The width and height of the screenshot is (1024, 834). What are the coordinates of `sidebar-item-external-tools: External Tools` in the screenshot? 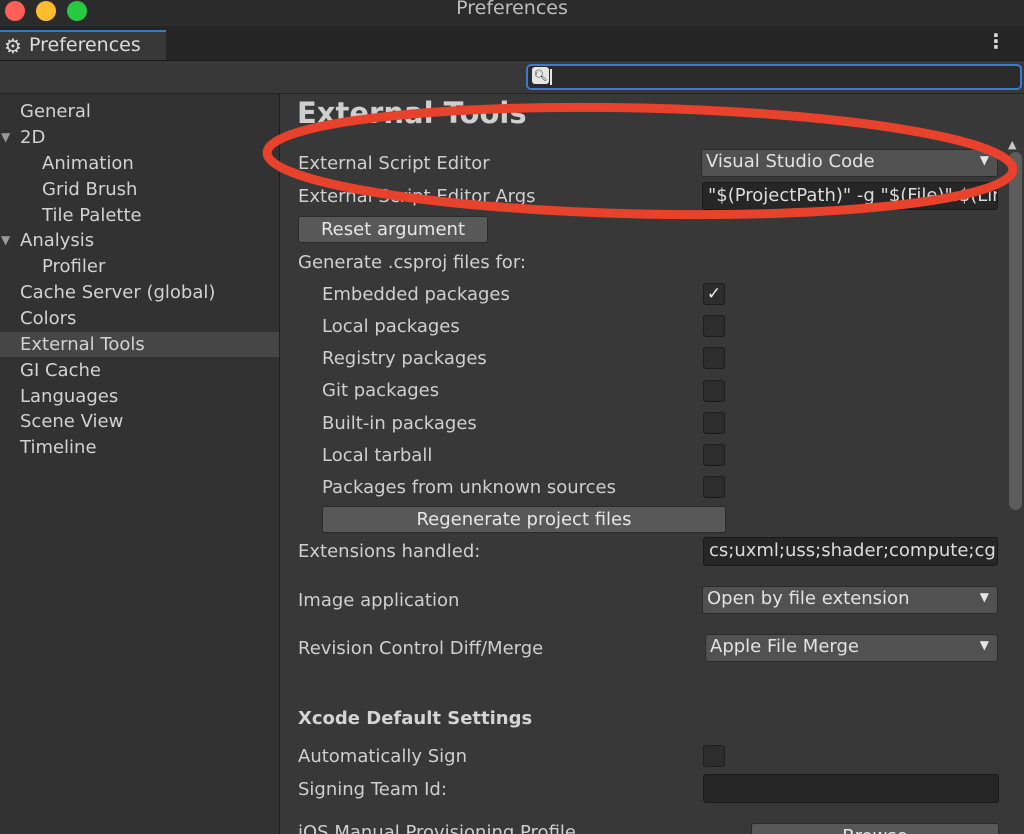 It's located at (139, 344).